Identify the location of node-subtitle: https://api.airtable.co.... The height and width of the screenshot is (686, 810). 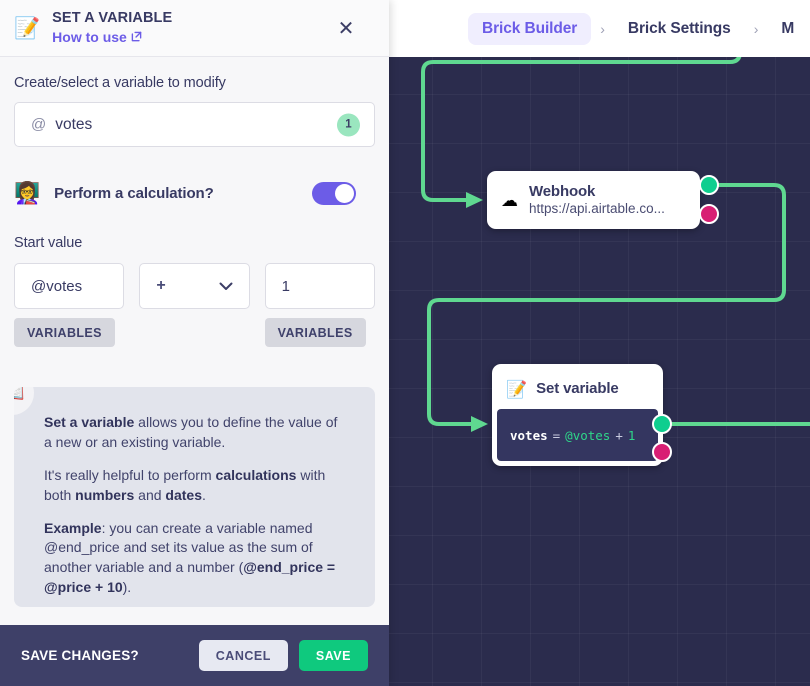
(597, 208).